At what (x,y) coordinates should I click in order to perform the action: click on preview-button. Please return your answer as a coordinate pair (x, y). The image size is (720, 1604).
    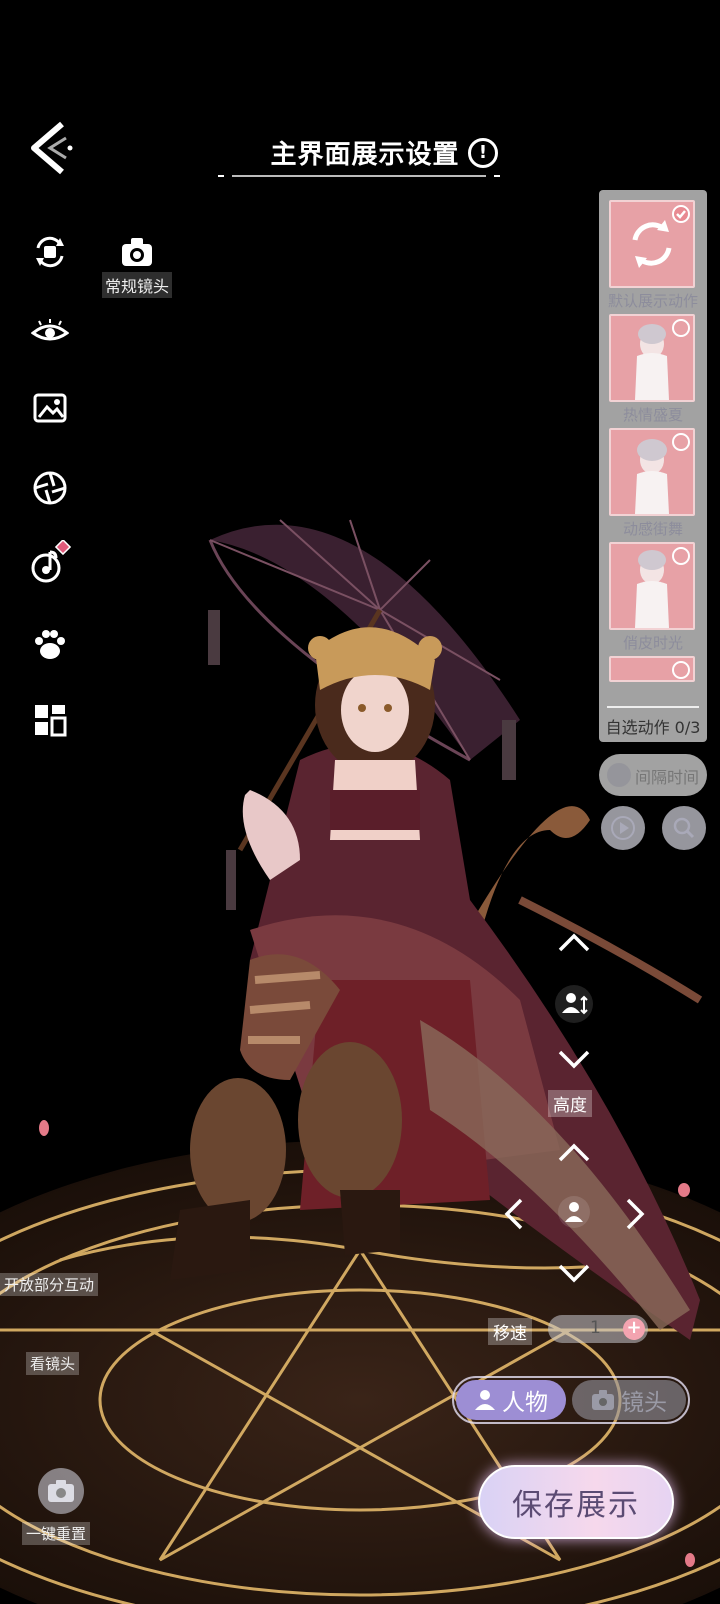
    Looking at the image, I should click on (684, 828).